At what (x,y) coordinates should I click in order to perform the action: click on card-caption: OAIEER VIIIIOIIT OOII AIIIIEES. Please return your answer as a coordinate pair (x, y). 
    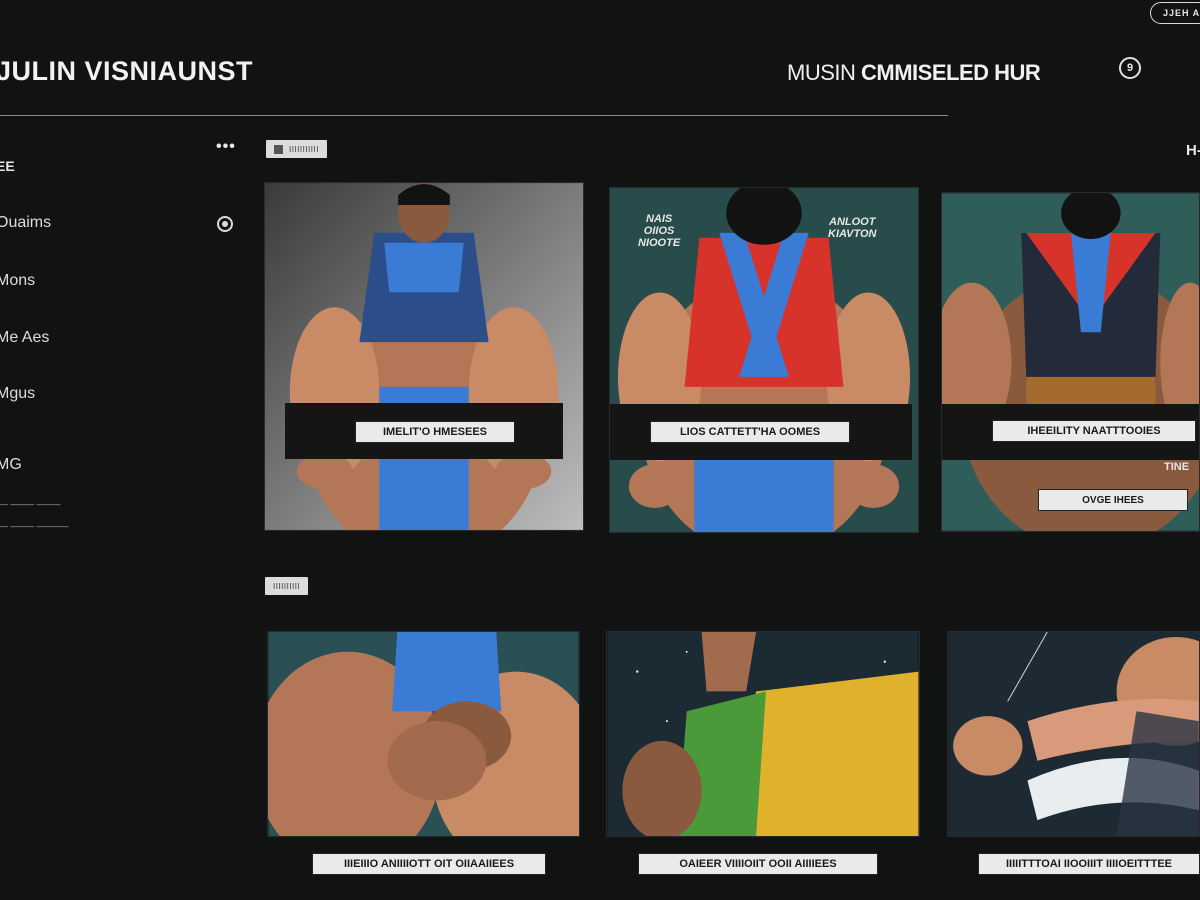
    Looking at the image, I should click on (758, 864).